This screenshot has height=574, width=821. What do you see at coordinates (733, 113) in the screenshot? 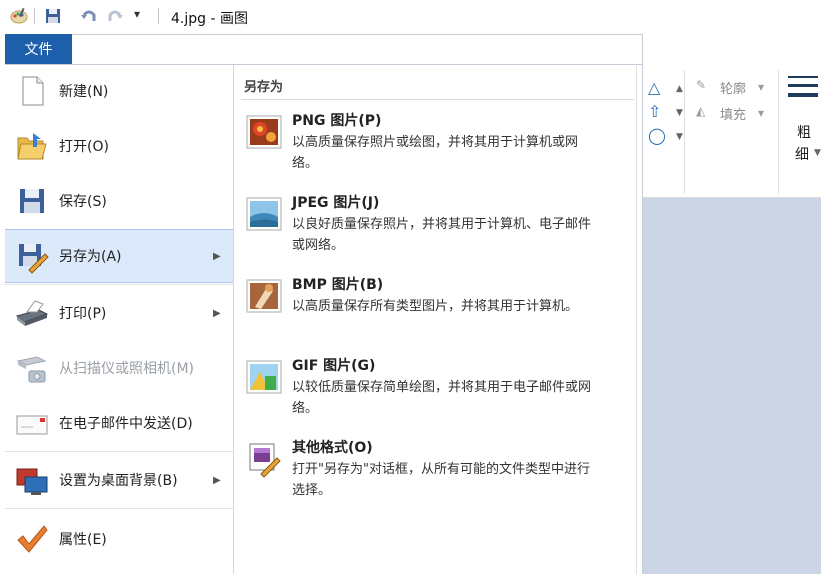
I see `fill-button: 填充` at bounding box center [733, 113].